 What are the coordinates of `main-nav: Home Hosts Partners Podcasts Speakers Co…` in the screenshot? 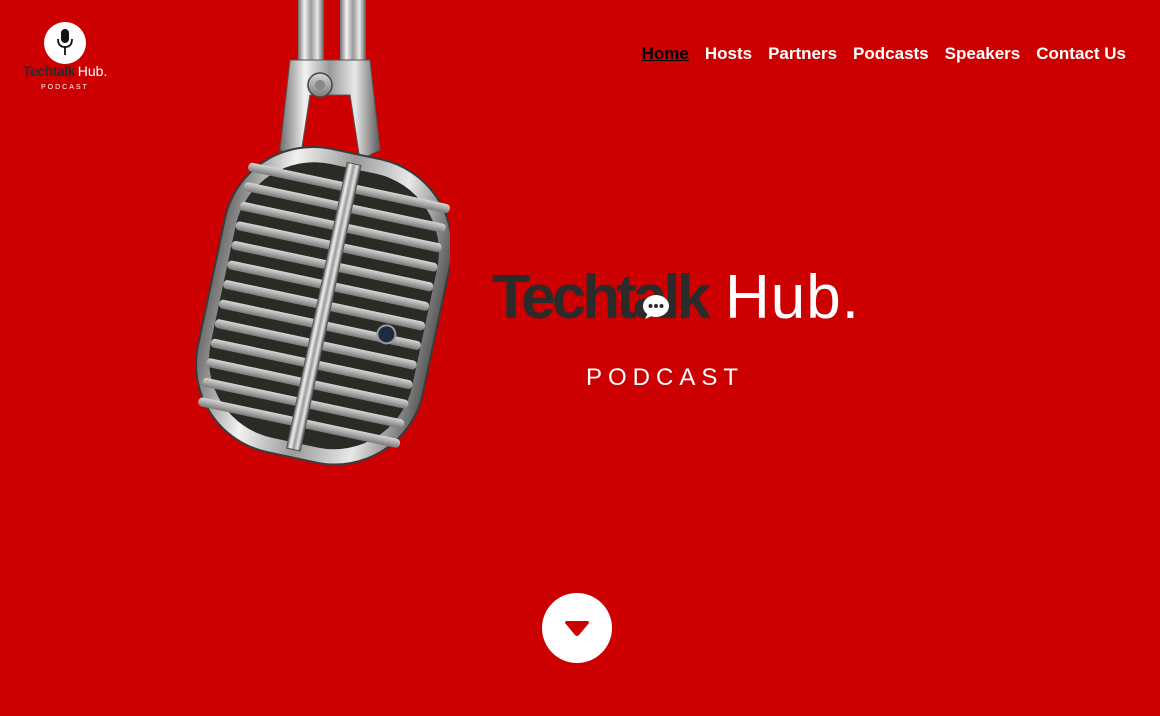 It's located at (884, 54).